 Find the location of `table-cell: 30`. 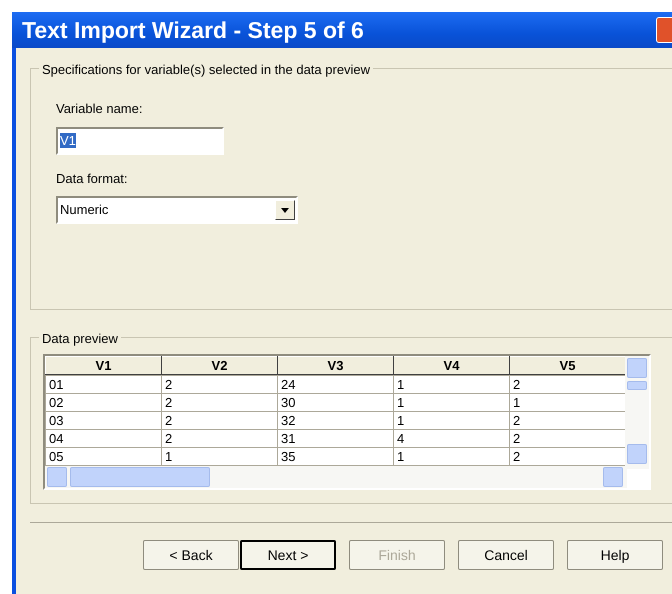

table-cell: 30 is located at coordinates (336, 403).